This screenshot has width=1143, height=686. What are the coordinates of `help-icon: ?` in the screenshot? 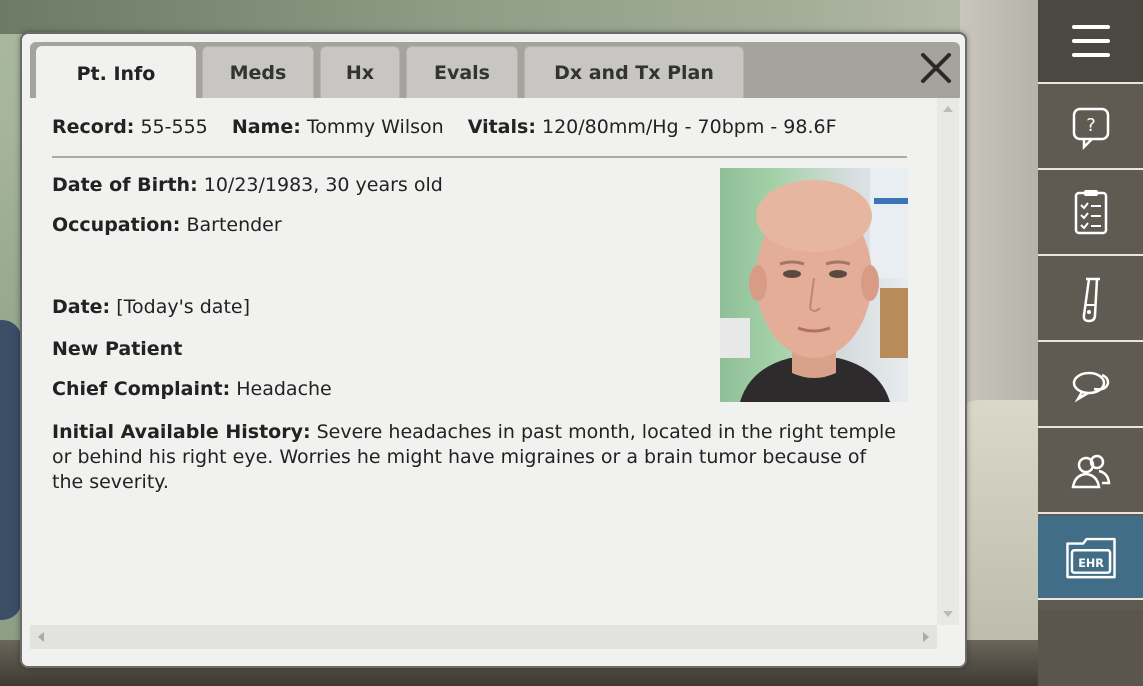 It's located at (1090, 129).